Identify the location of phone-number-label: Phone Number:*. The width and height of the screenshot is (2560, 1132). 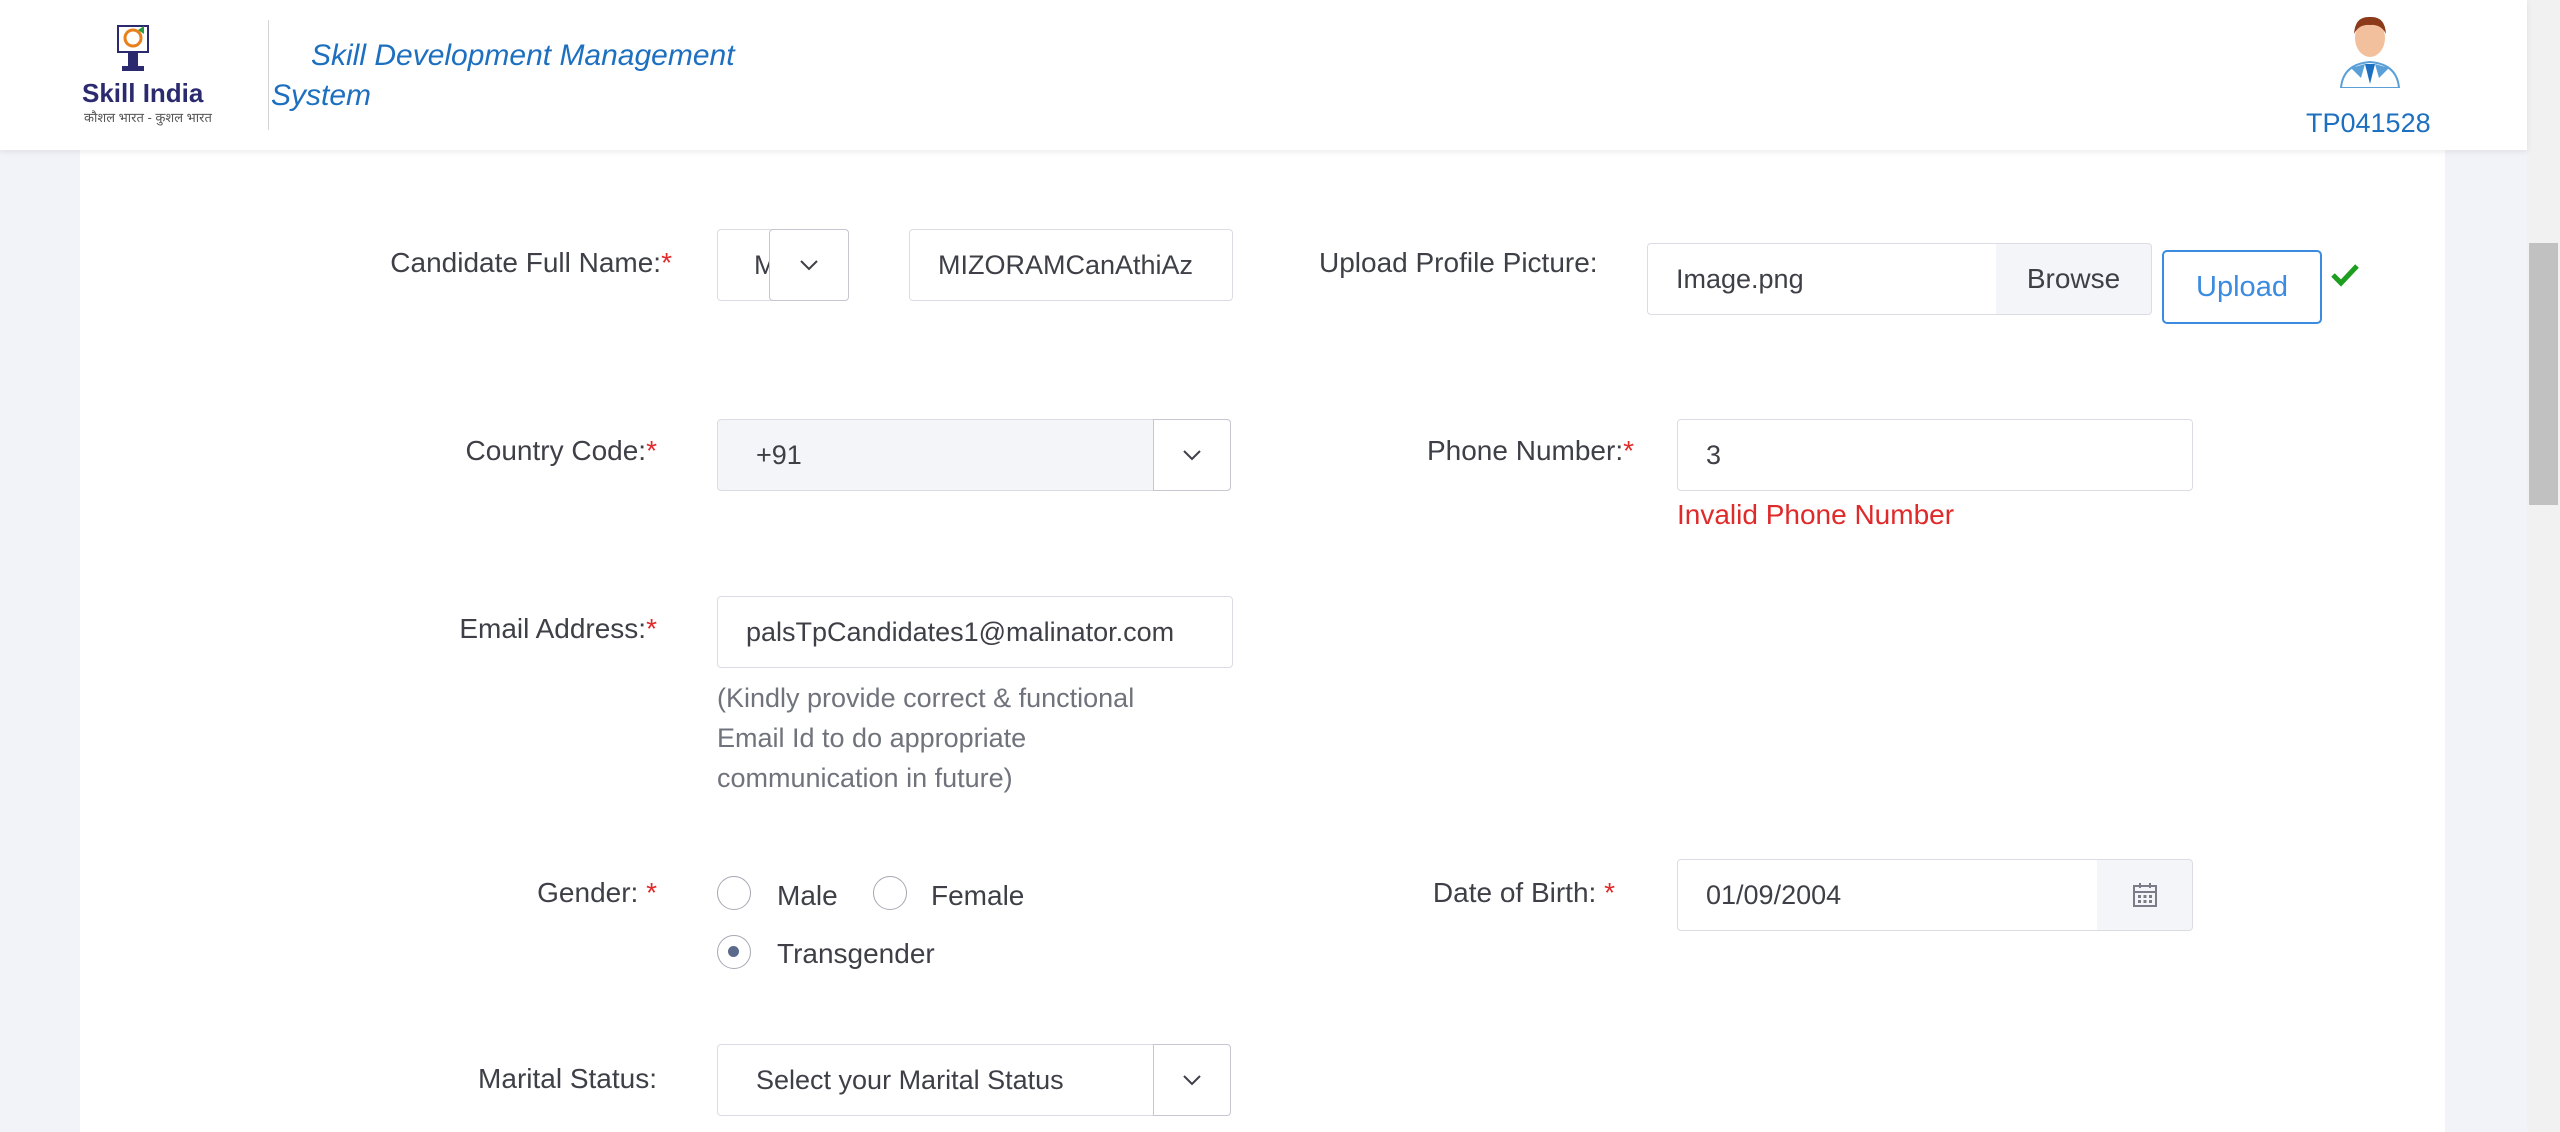
(1530, 450).